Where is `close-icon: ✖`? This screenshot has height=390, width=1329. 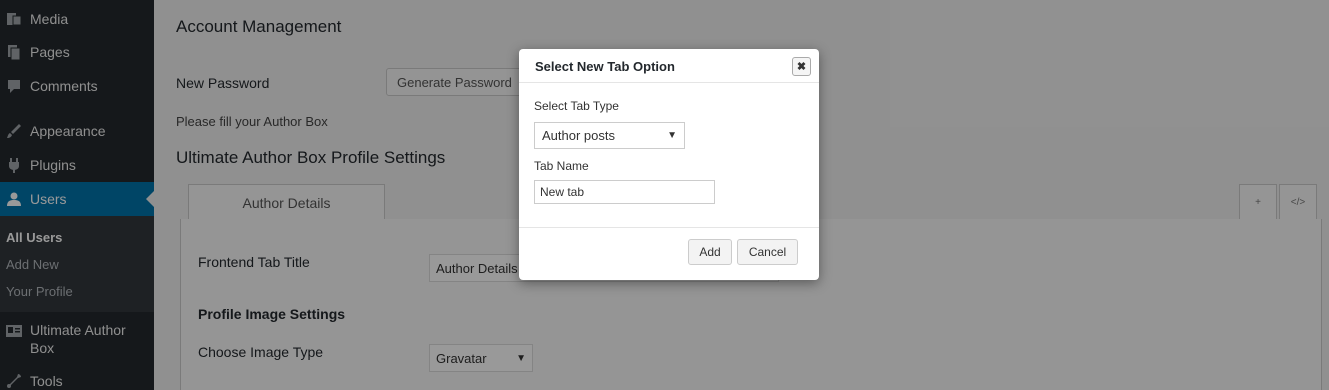
close-icon: ✖ is located at coordinates (801, 66).